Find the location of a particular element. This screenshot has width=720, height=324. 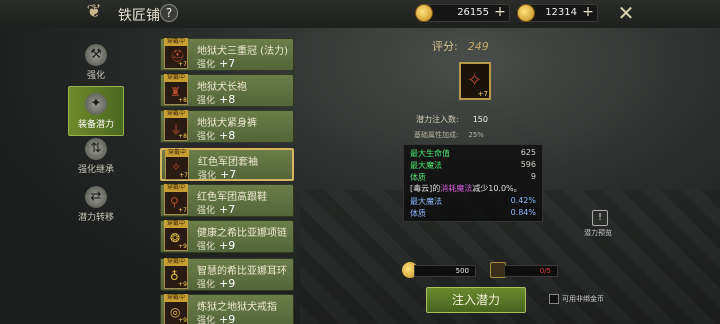

nav-item-transfer: ⇄ 潜力转移 is located at coordinates (96, 208).